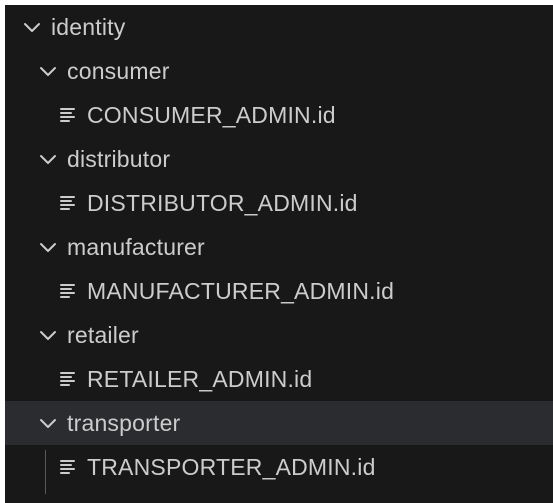 Image resolution: width=553 pixels, height=503 pixels. Describe the element at coordinates (211, 114) in the screenshot. I see `file-label: CONSUMER_ADMIN.id` at that location.